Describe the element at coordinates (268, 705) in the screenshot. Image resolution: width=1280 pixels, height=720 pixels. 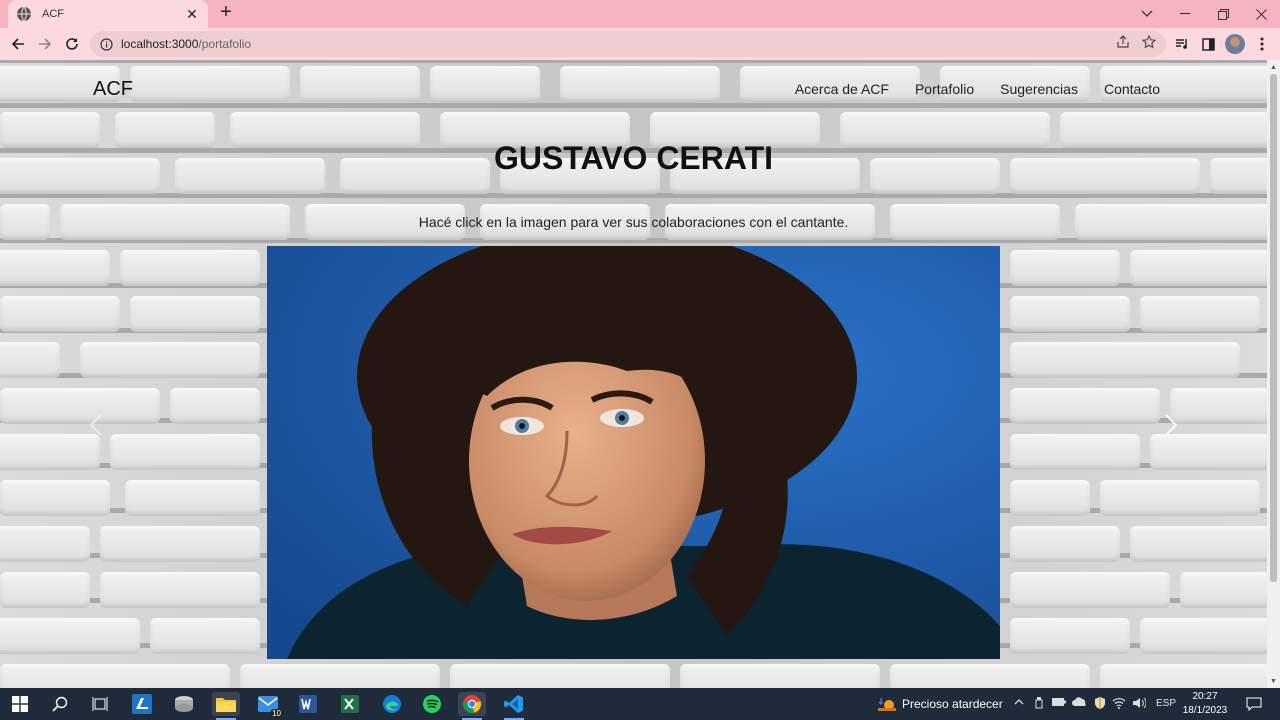
I see `taskbar-app-mail: 10` at that location.